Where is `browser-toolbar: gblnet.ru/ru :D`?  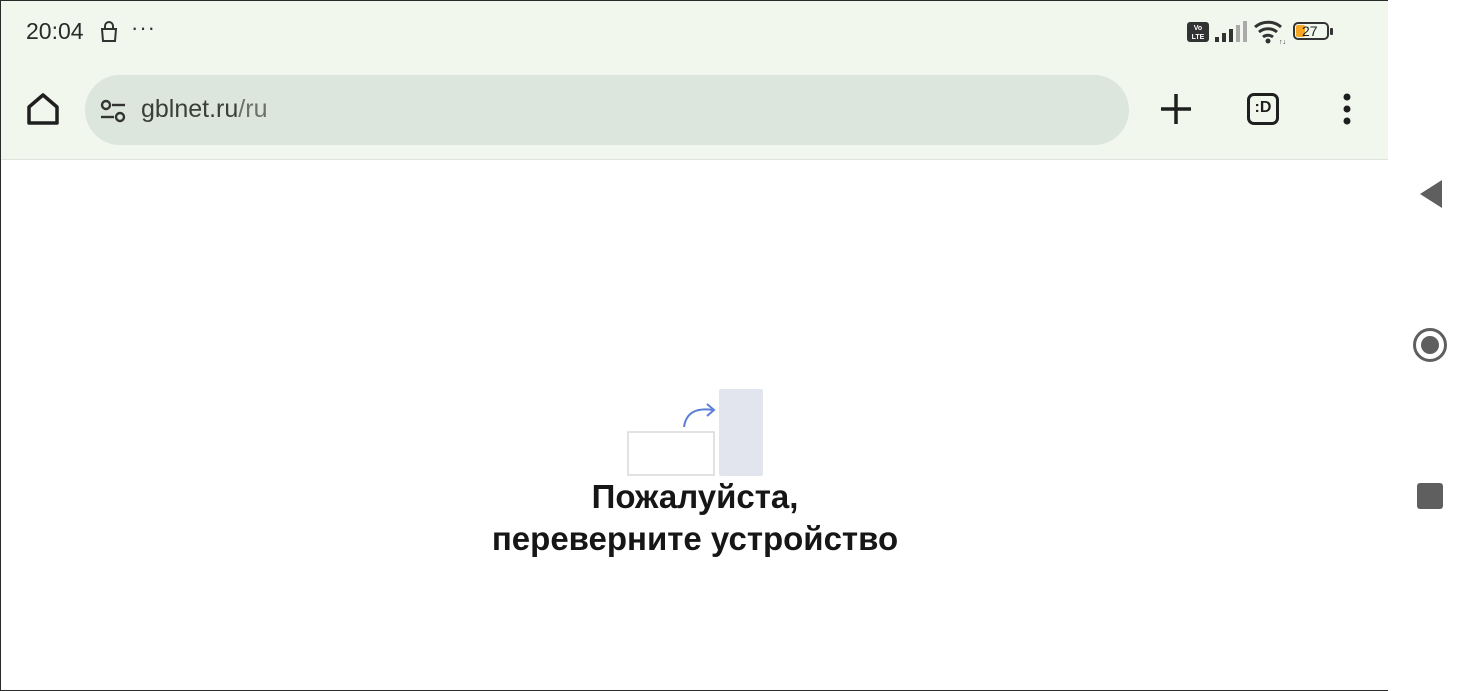
browser-toolbar: gblnet.ru/ru :D is located at coordinates (694, 111).